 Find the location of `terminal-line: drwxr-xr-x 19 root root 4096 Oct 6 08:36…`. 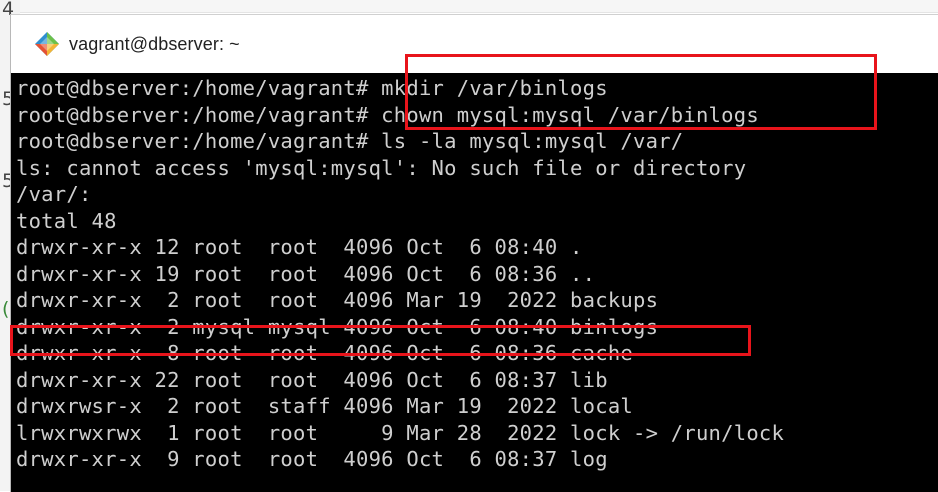

terminal-line: drwxr-xr-x 19 root root 4096 Oct 6 08:36… is located at coordinates (306, 273).